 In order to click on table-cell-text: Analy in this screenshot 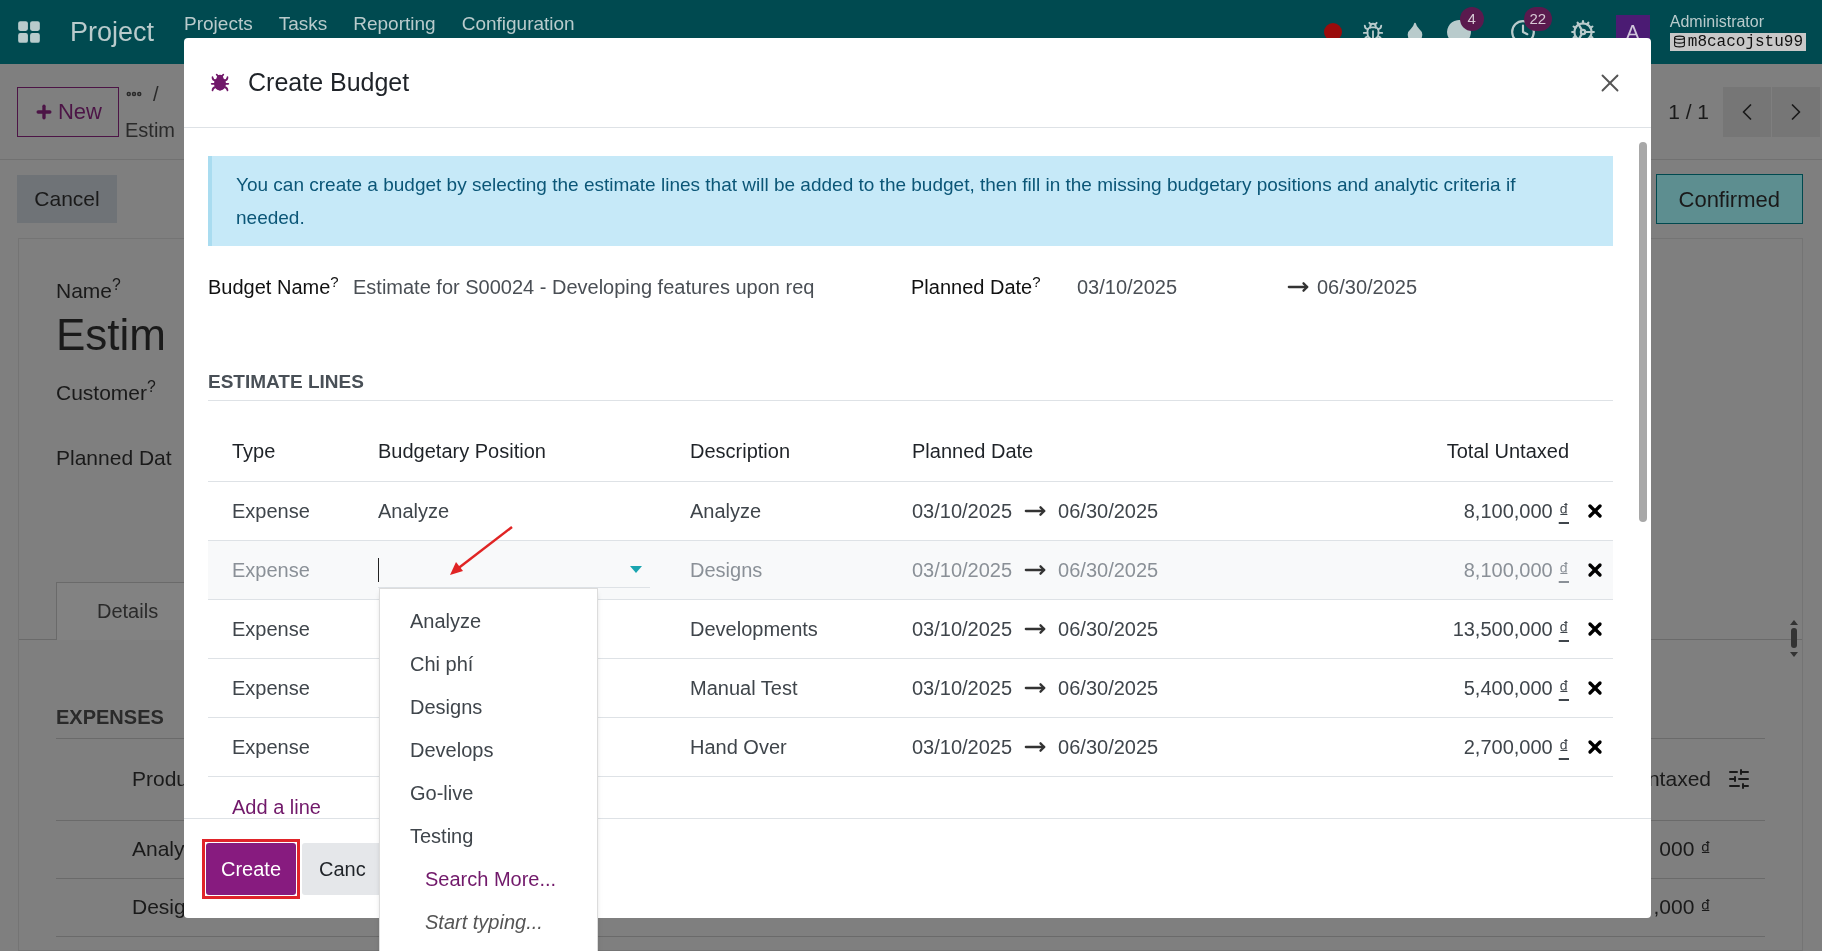, I will do `click(158, 849)`.